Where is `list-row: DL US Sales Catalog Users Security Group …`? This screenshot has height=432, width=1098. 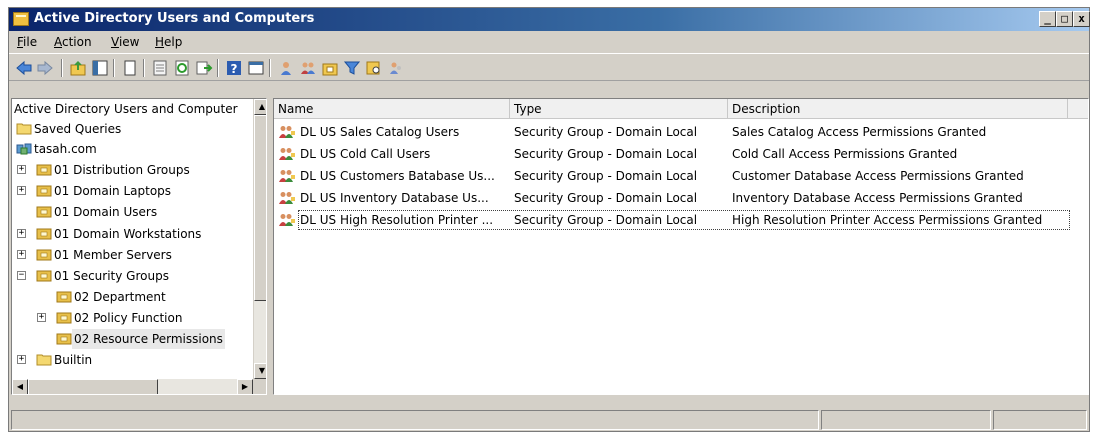
list-row: DL US Sales Catalog Users Security Group … is located at coordinates (681, 132).